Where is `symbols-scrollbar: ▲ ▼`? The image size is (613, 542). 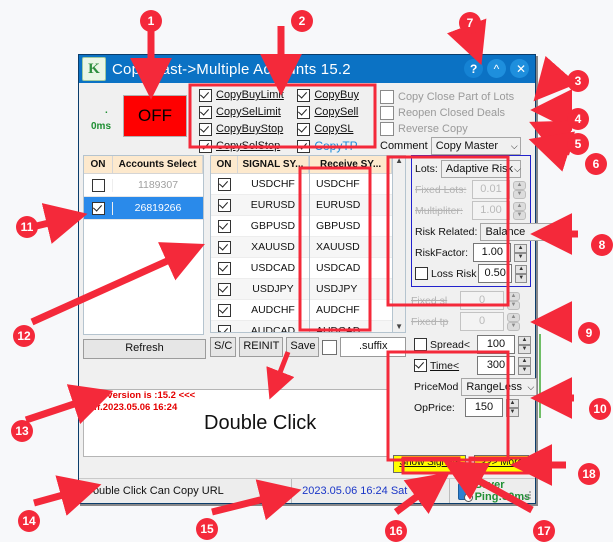
symbols-scrollbar: ▲ ▼ is located at coordinates (399, 244).